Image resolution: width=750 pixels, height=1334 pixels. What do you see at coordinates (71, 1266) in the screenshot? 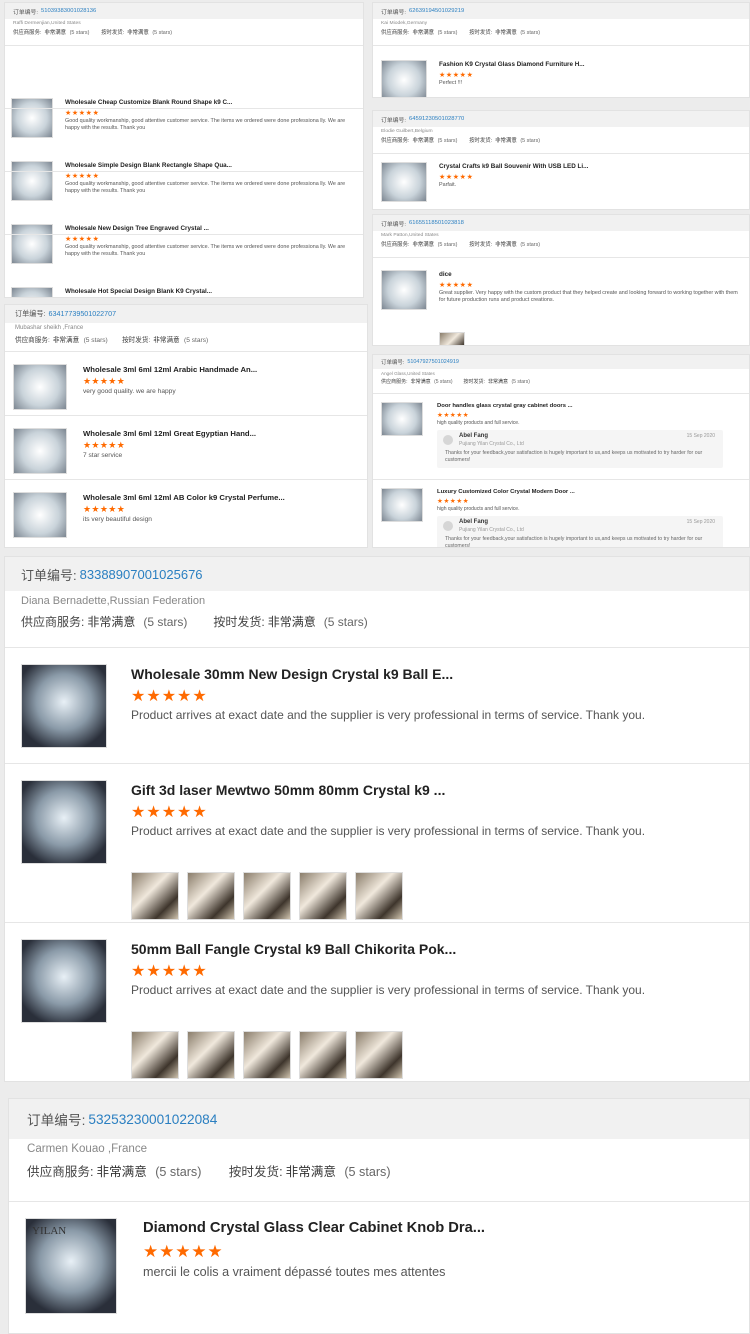
I see `product-thumbnail: YILAN` at bounding box center [71, 1266].